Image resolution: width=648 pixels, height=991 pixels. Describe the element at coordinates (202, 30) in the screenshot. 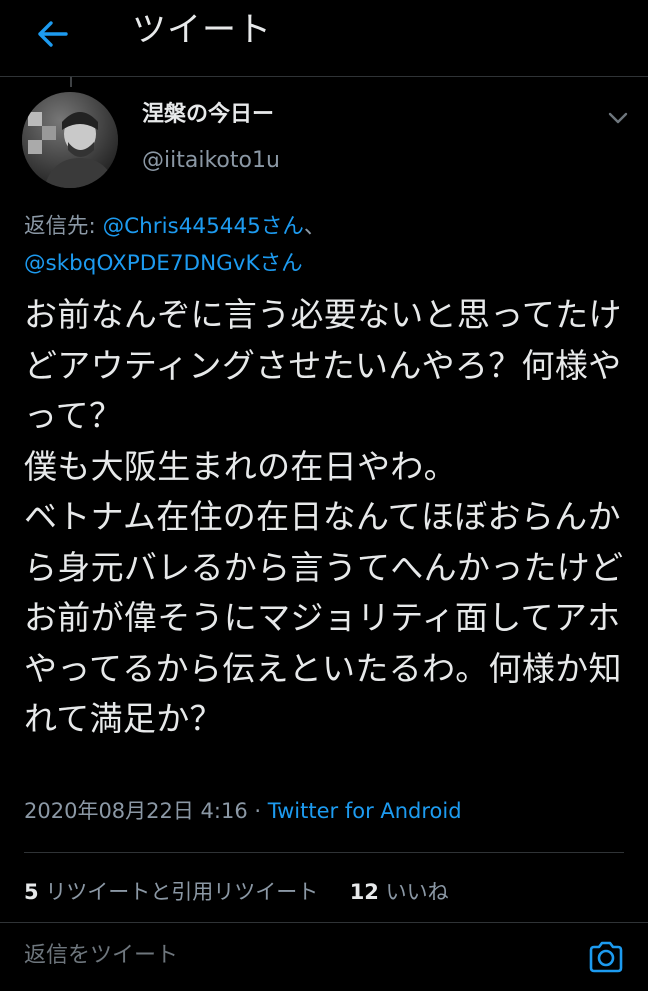

I see `page-title: ツイート` at that location.